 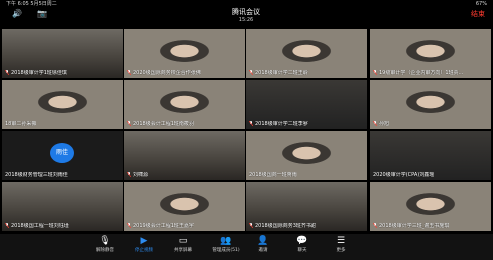 I want to click on participant-name-text: 2018级国商一班蒋雨, so click(x=273, y=175).